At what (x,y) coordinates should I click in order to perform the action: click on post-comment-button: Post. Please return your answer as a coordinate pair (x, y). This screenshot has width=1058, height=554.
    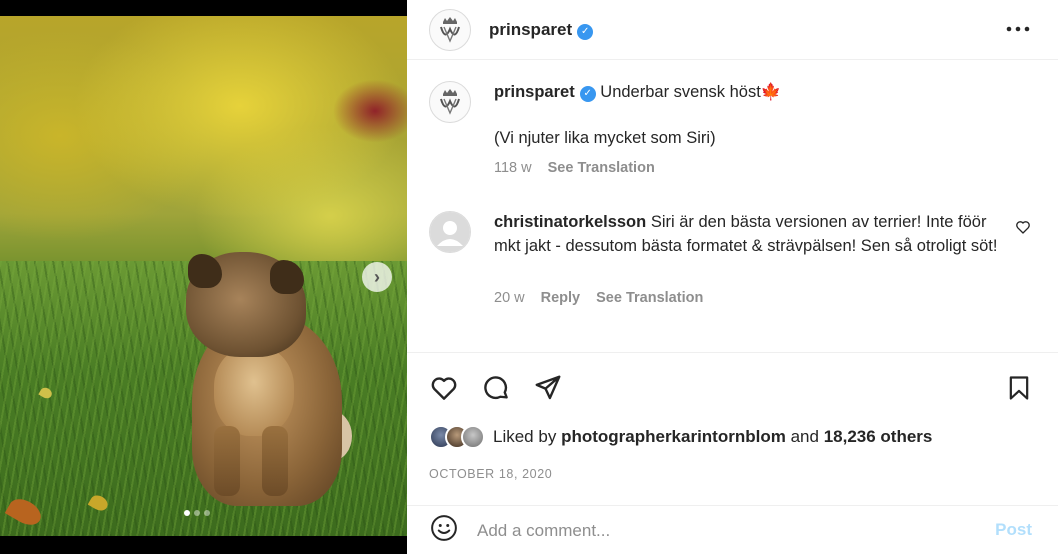
    Looking at the image, I should click on (1013, 530).